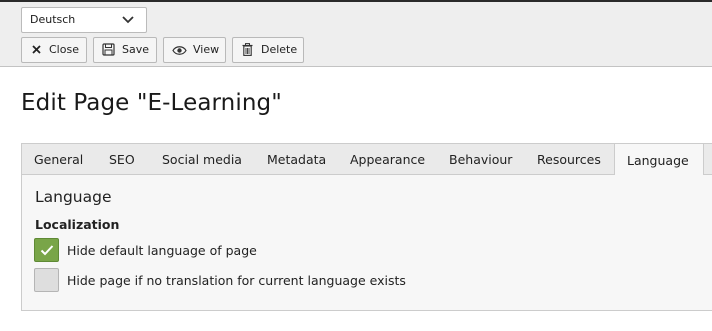 This screenshot has height=331, width=712. What do you see at coordinates (36, 49) in the screenshot?
I see `close-icon` at bounding box center [36, 49].